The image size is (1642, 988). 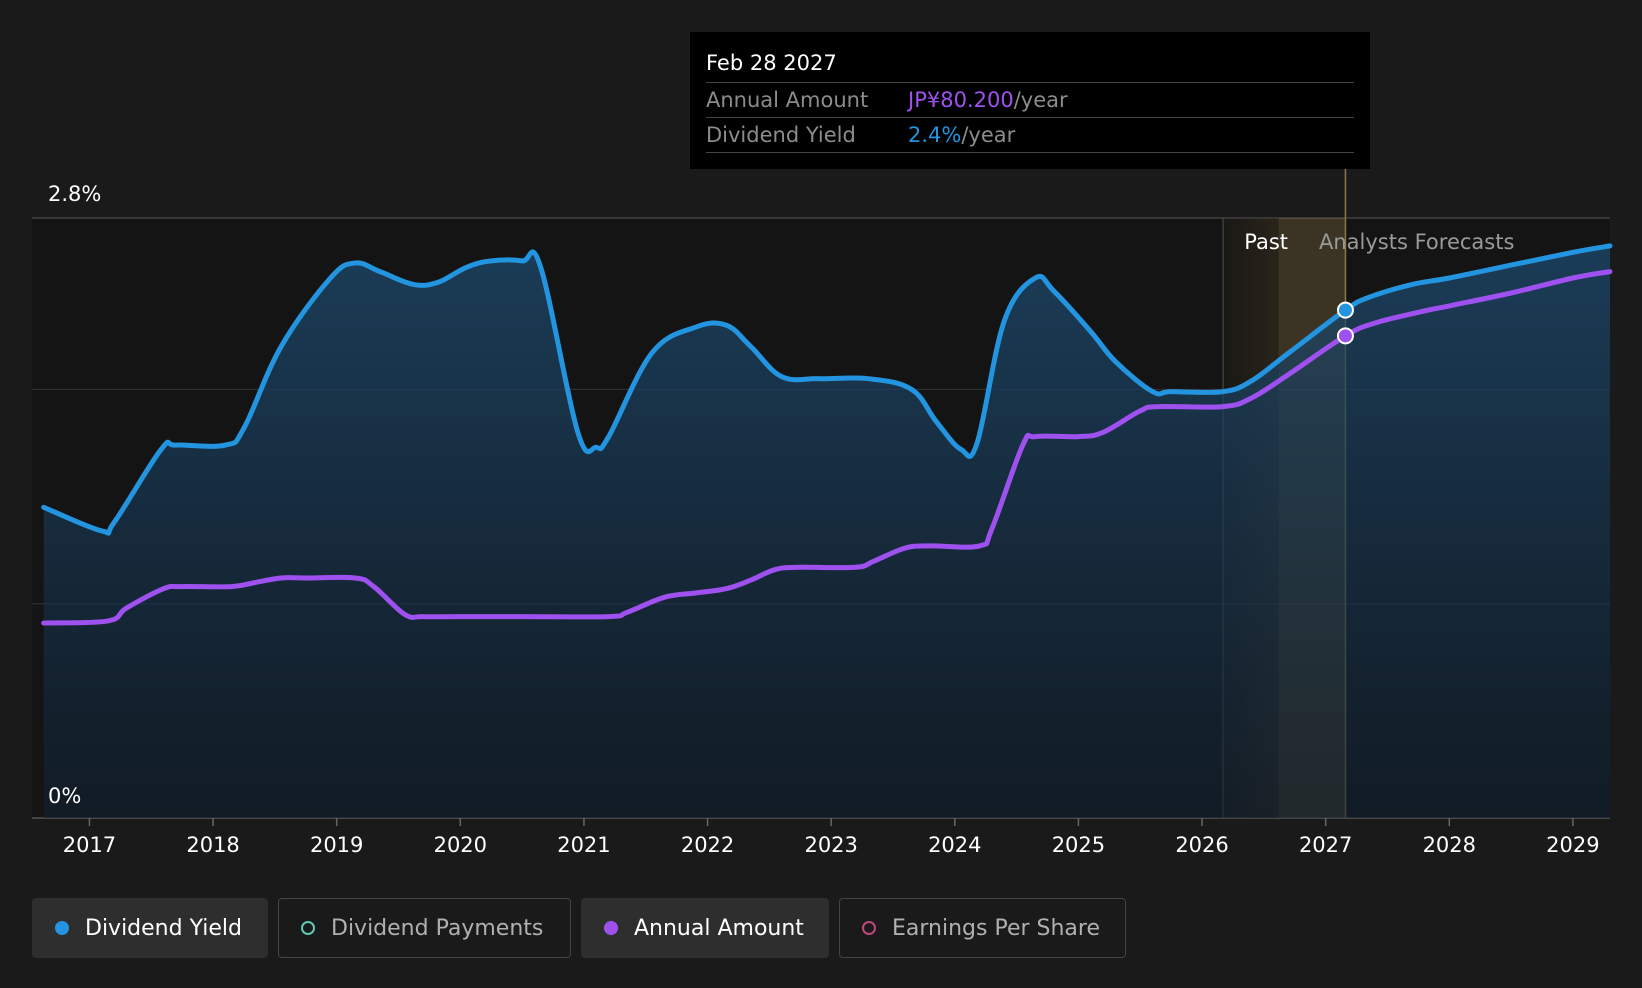 I want to click on x-tick-label: 2018, so click(x=212, y=845).